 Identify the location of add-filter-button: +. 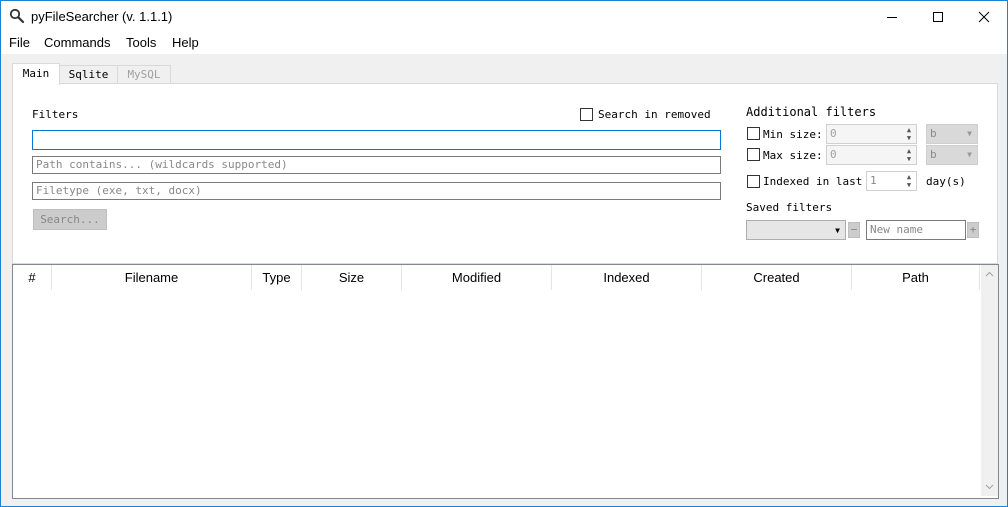
(973, 230).